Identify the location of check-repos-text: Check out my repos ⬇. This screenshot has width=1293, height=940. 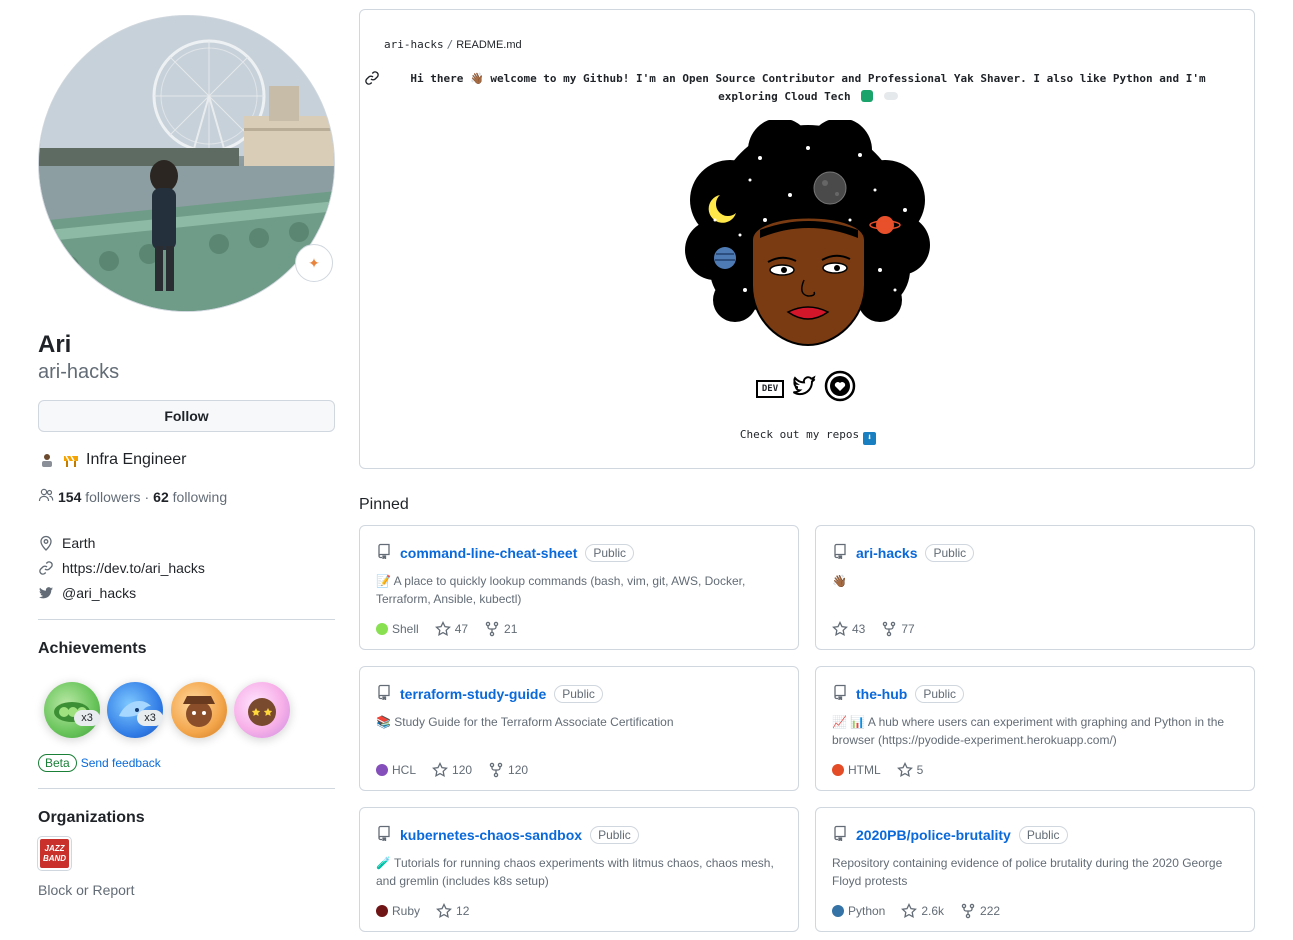
(808, 436).